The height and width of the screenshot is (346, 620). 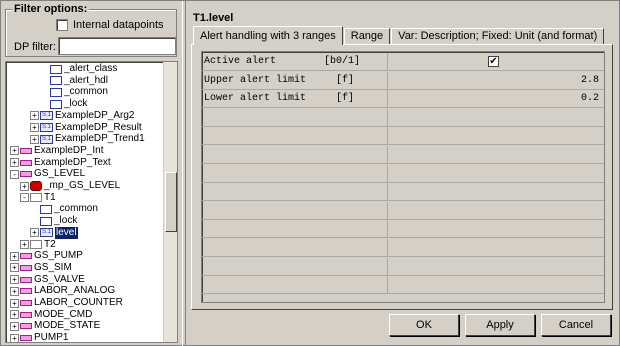 What do you see at coordinates (47, 174) in the screenshot?
I see `tree-item: - GS_LEVEL` at bounding box center [47, 174].